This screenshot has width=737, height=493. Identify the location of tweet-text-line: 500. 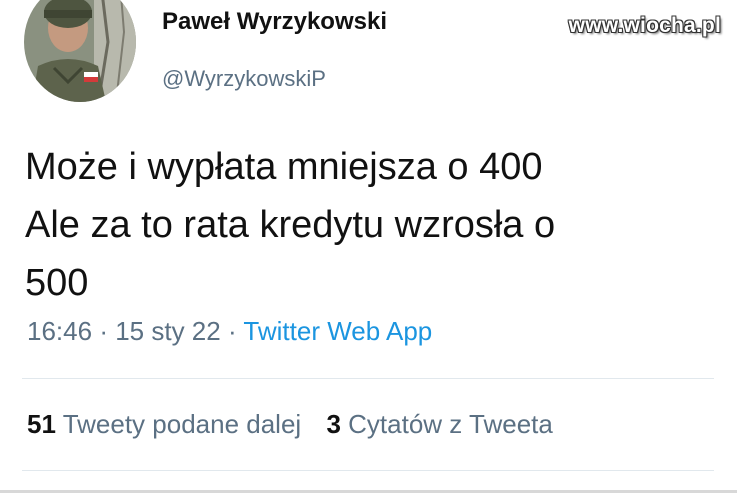
(57, 283).